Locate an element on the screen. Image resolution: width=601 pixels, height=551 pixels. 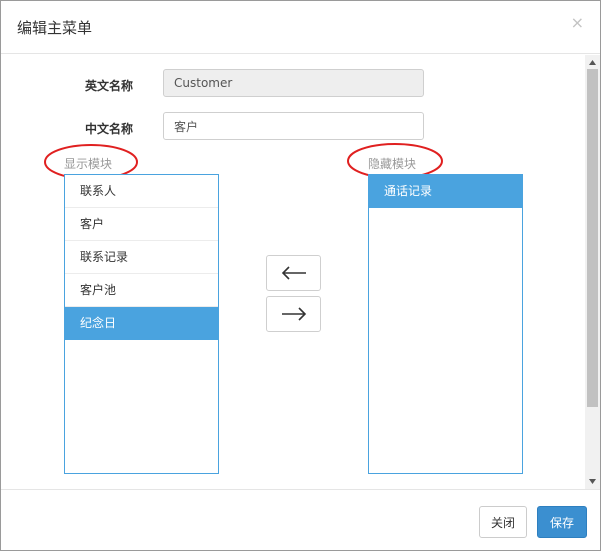
visible-modules-list: 联系人 客户 联系记录 客户池 纪念日 is located at coordinates (141, 324).